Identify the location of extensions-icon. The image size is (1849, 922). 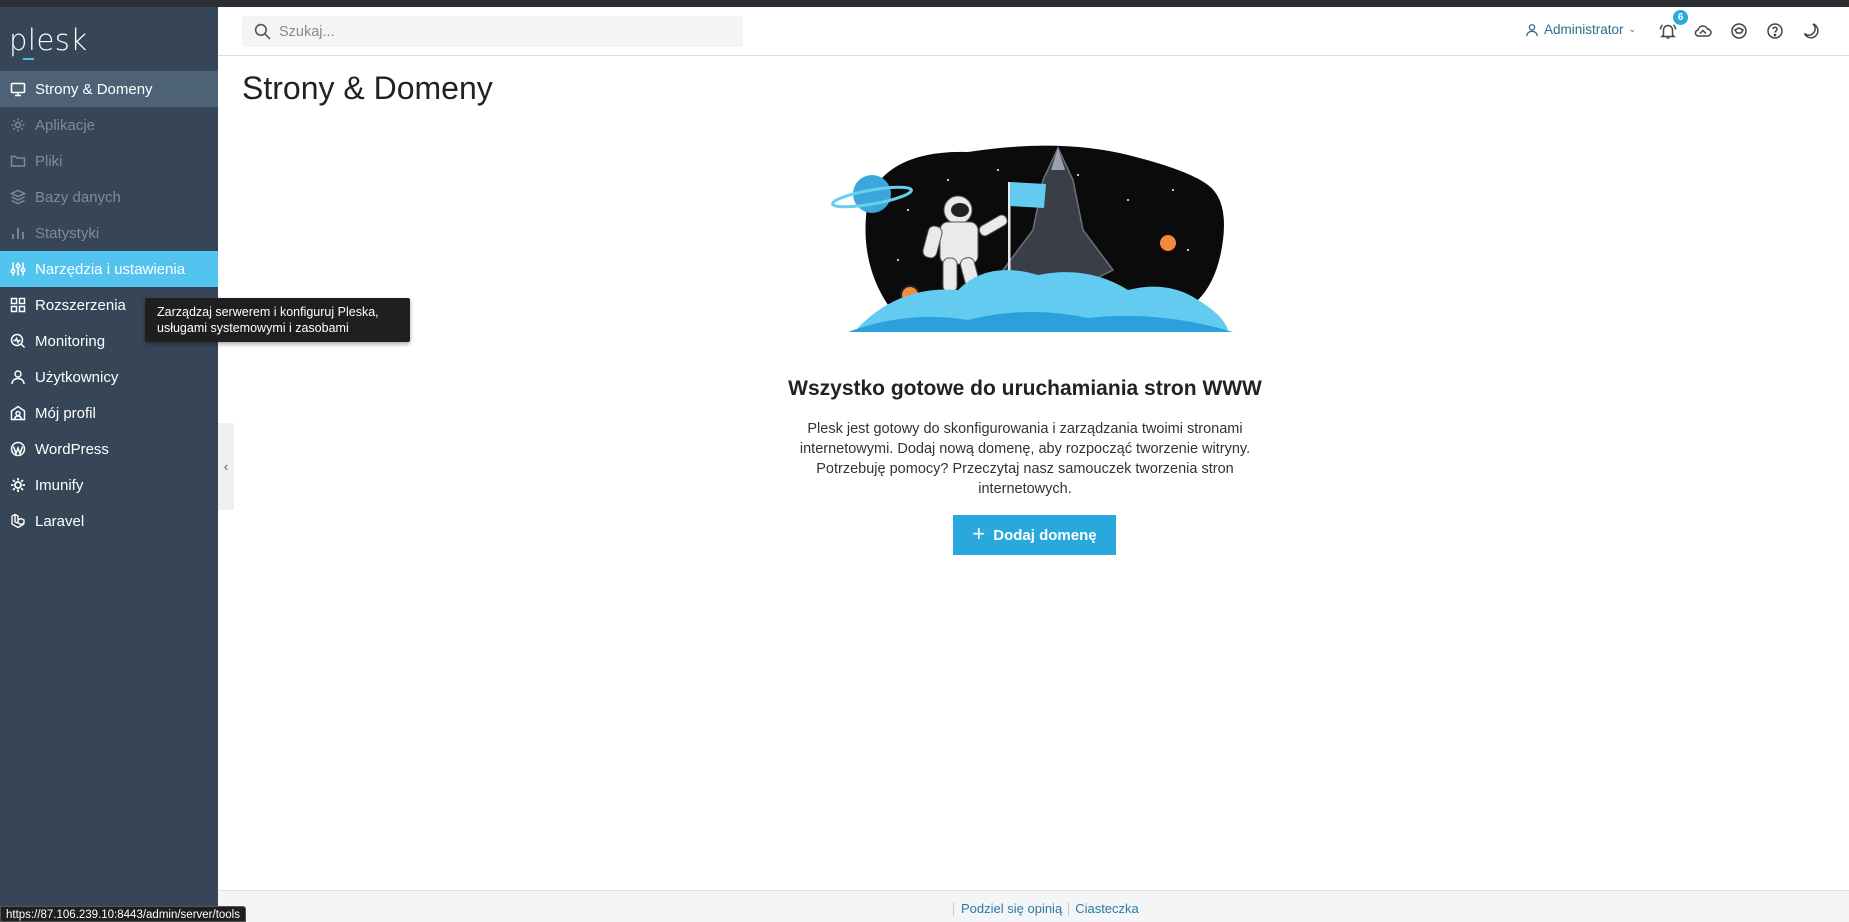
(18, 305).